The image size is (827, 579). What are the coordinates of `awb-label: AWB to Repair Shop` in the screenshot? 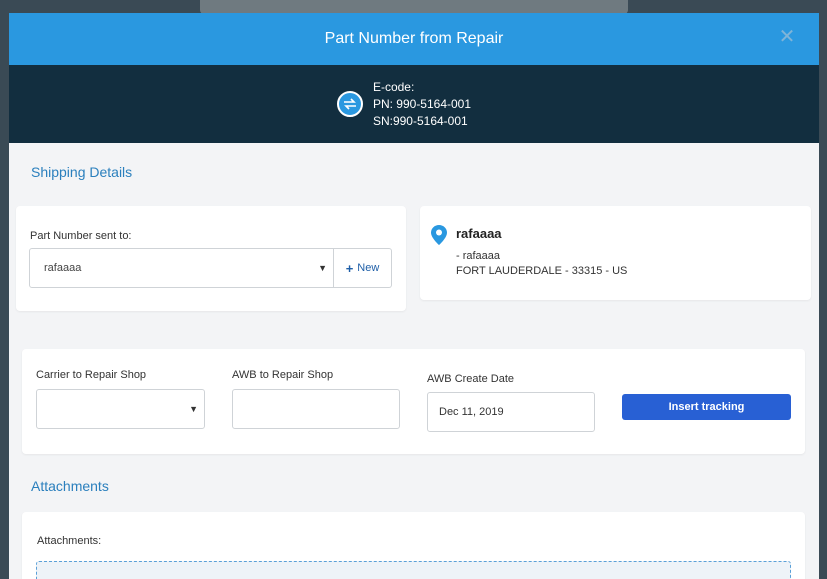 It's located at (283, 375).